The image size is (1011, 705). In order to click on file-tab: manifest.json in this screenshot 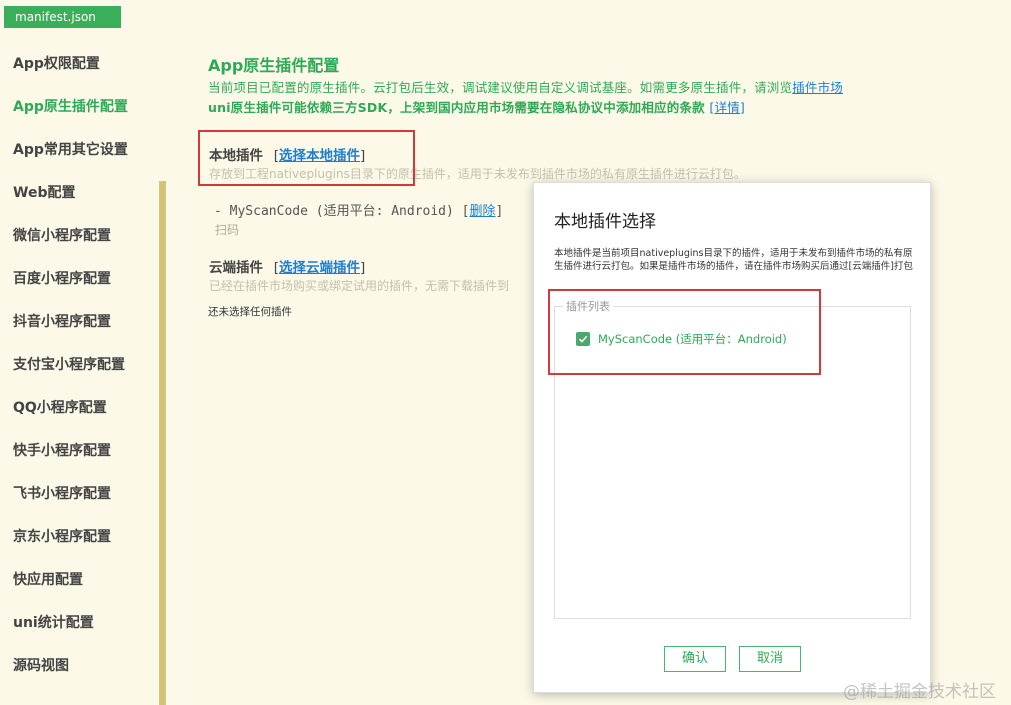, I will do `click(62, 17)`.